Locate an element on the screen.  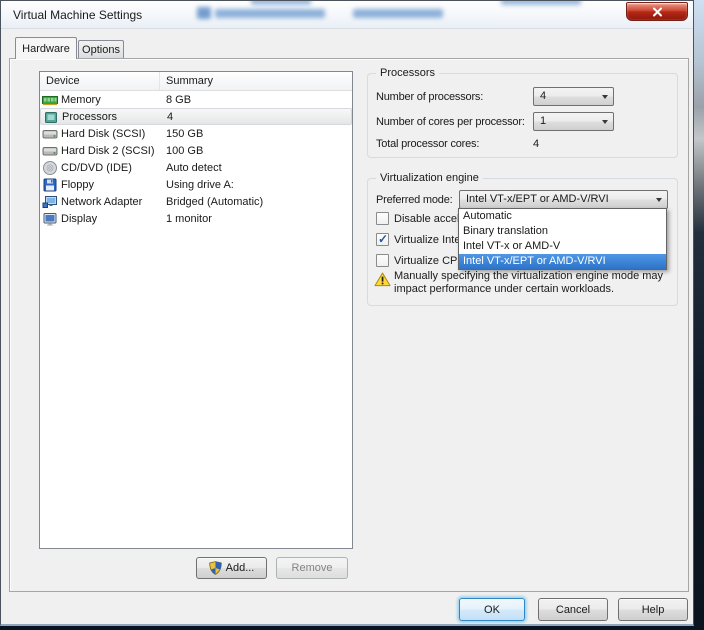
close-button is located at coordinates (657, 11).